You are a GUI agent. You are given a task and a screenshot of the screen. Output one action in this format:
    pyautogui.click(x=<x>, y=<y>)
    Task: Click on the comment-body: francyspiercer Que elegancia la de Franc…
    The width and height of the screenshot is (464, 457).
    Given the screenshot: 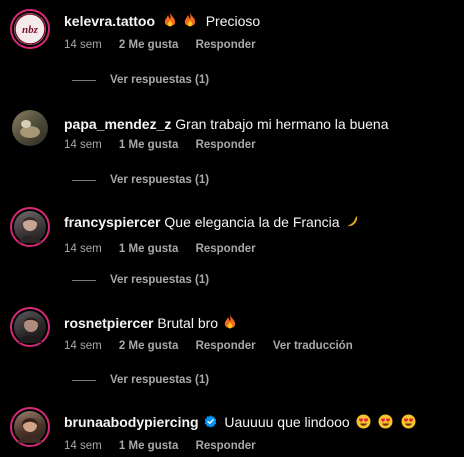 What is the action you would take?
    pyautogui.click(x=212, y=222)
    